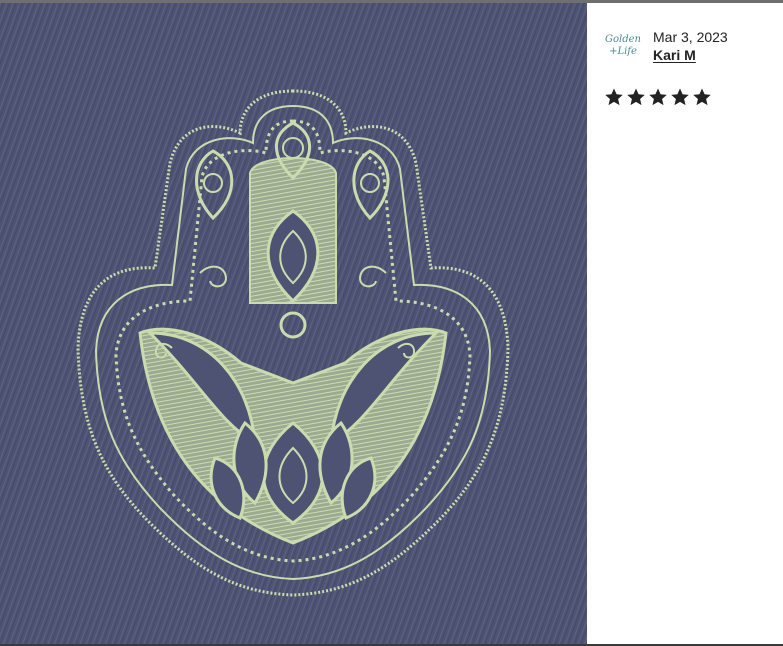 This screenshot has width=783, height=646. I want to click on avatar: Golden +Life, so click(623, 46).